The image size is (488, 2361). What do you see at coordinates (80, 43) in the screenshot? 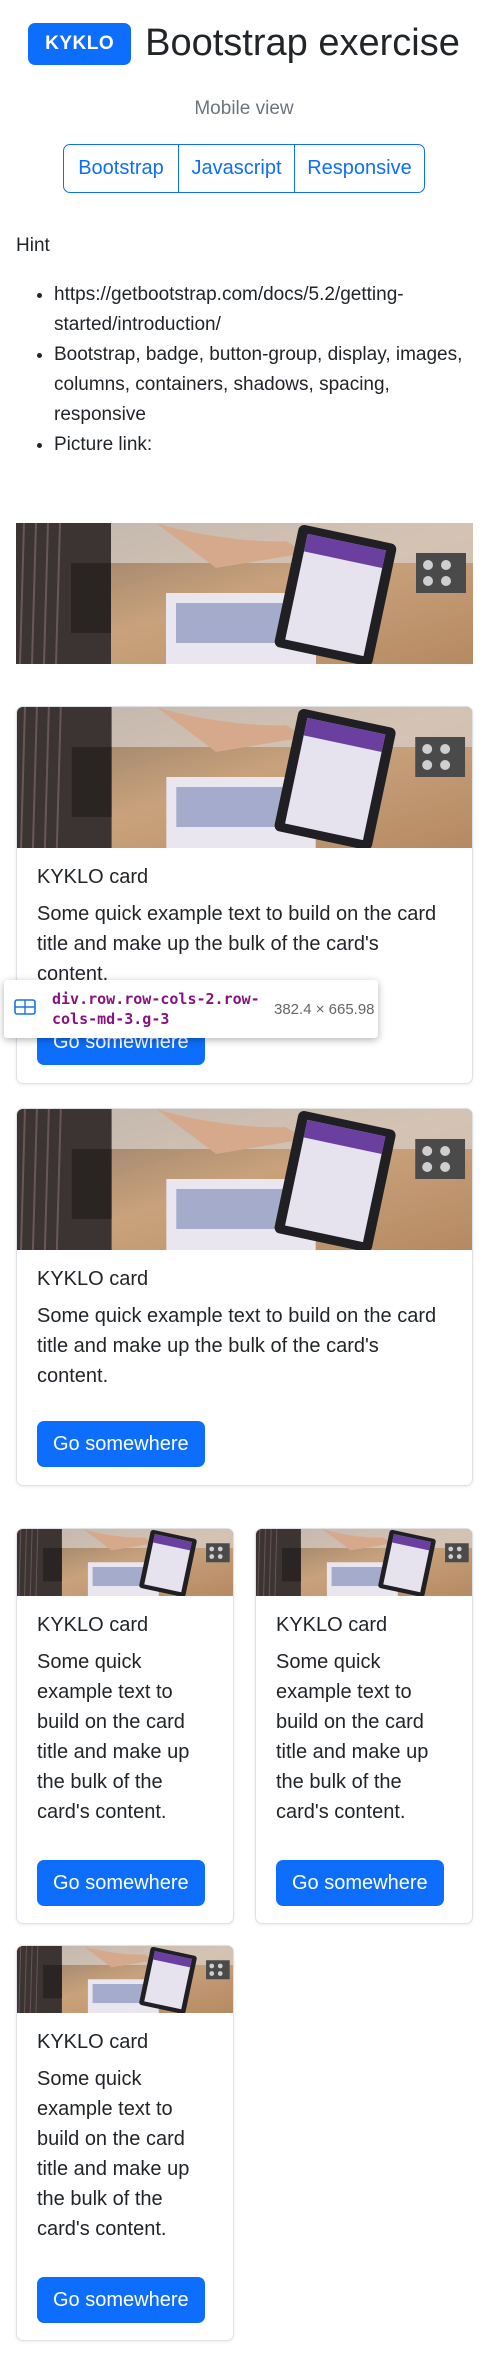
I see `kyklo-badge: KYKLO` at bounding box center [80, 43].